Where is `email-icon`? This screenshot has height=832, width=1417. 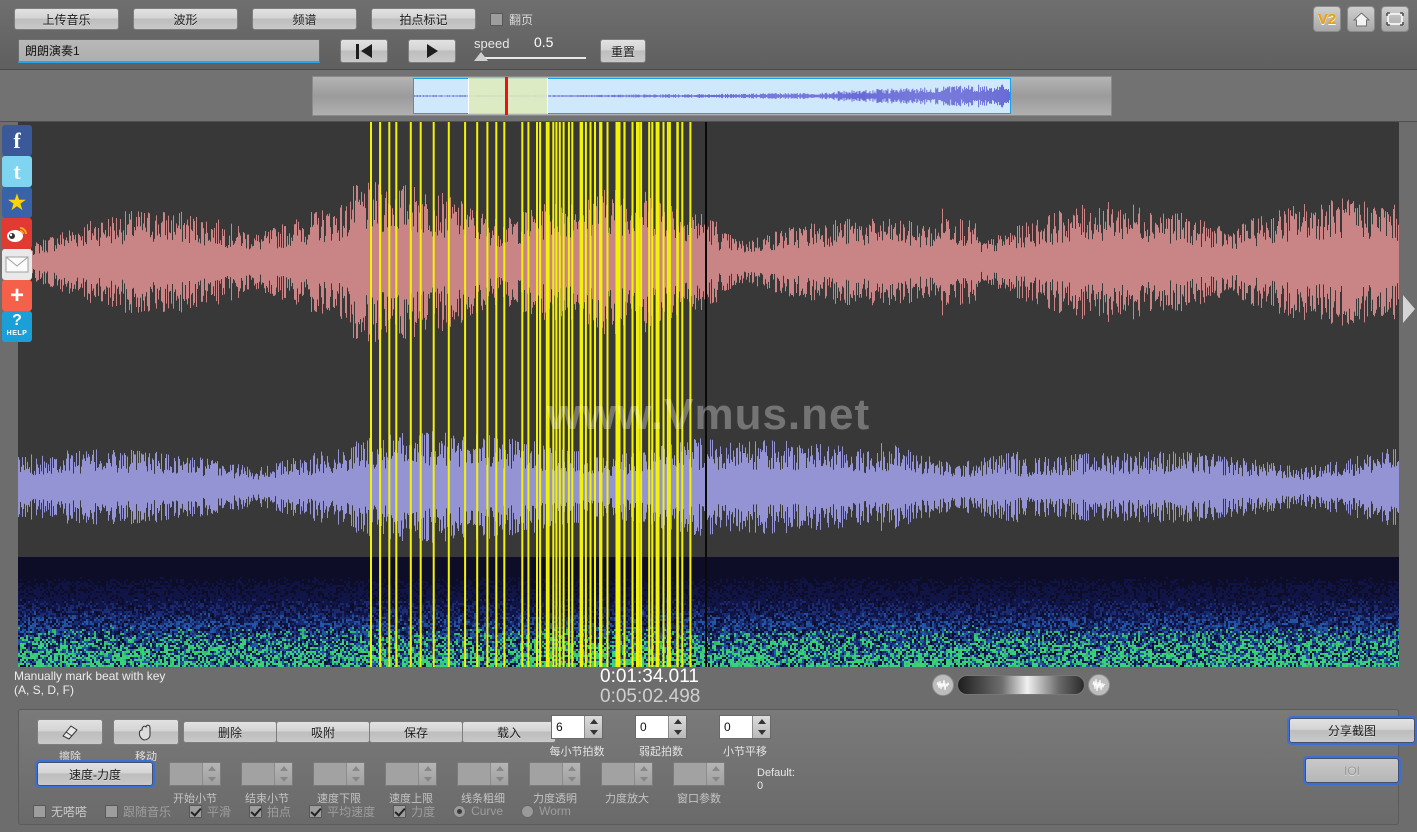 email-icon is located at coordinates (17, 264).